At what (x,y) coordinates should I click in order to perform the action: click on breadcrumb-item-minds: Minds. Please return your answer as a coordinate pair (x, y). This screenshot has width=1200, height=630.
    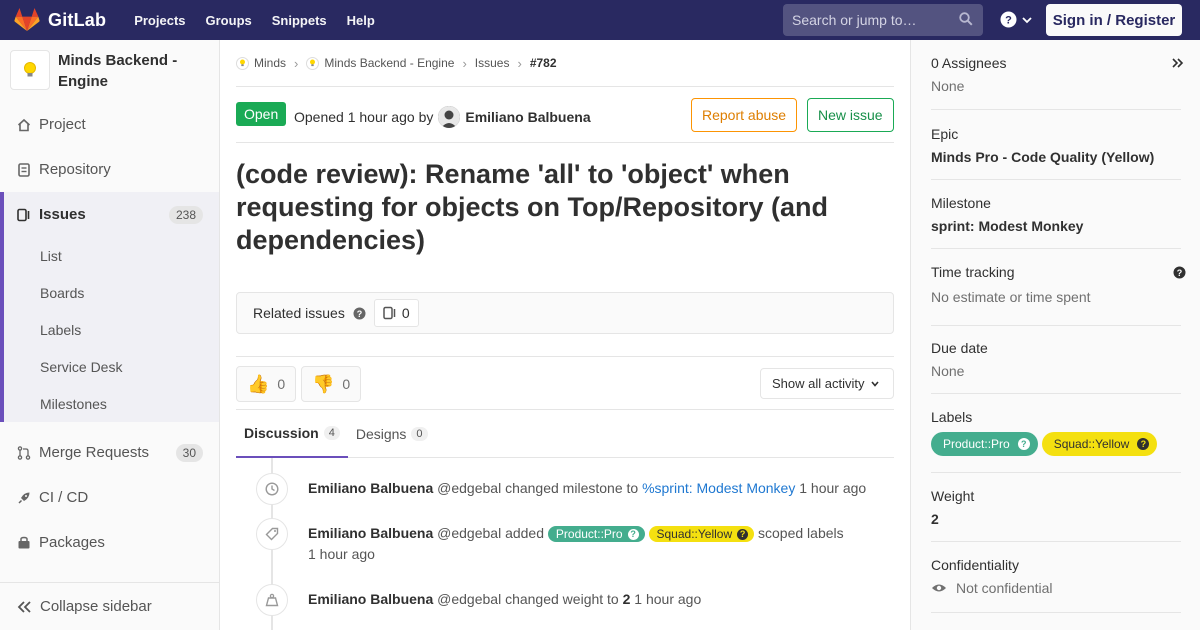
    Looking at the image, I should click on (261, 63).